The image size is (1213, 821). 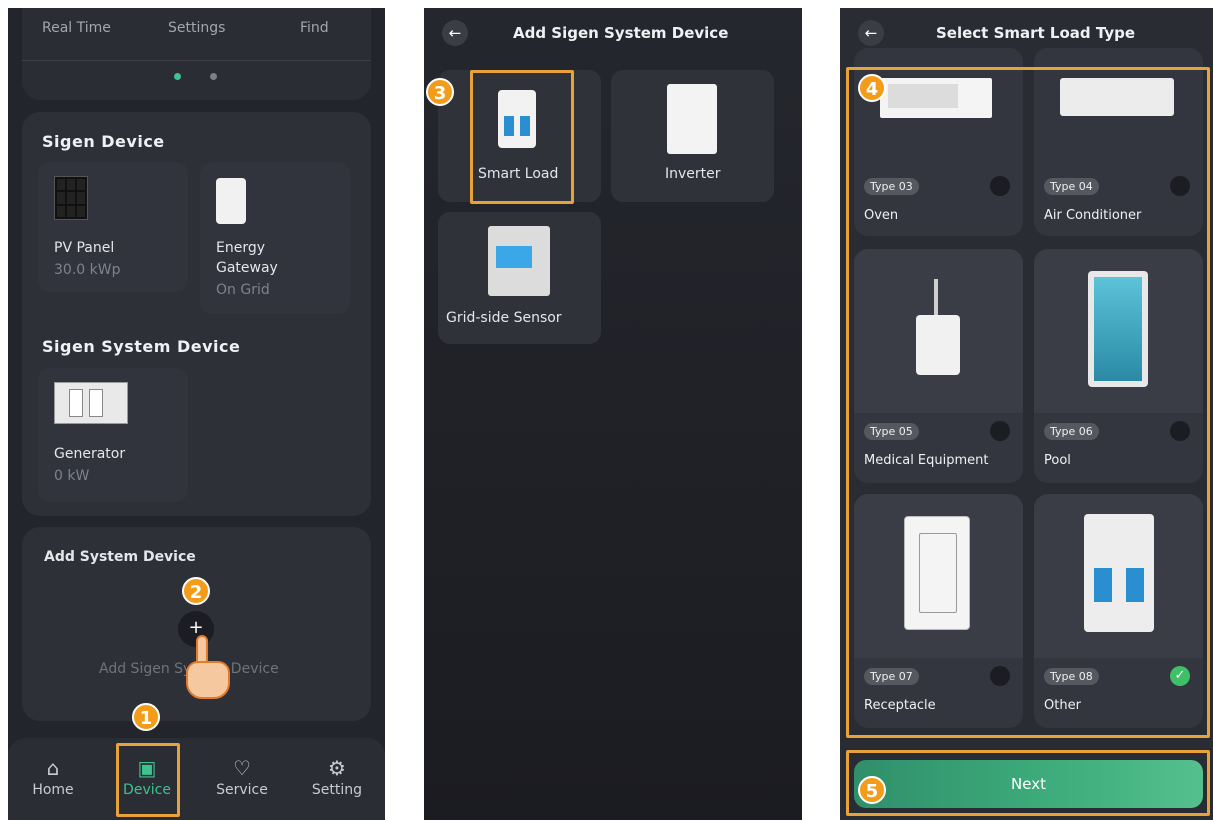 What do you see at coordinates (120, 557) in the screenshot?
I see `section-title-add-system-device: Add System Device` at bounding box center [120, 557].